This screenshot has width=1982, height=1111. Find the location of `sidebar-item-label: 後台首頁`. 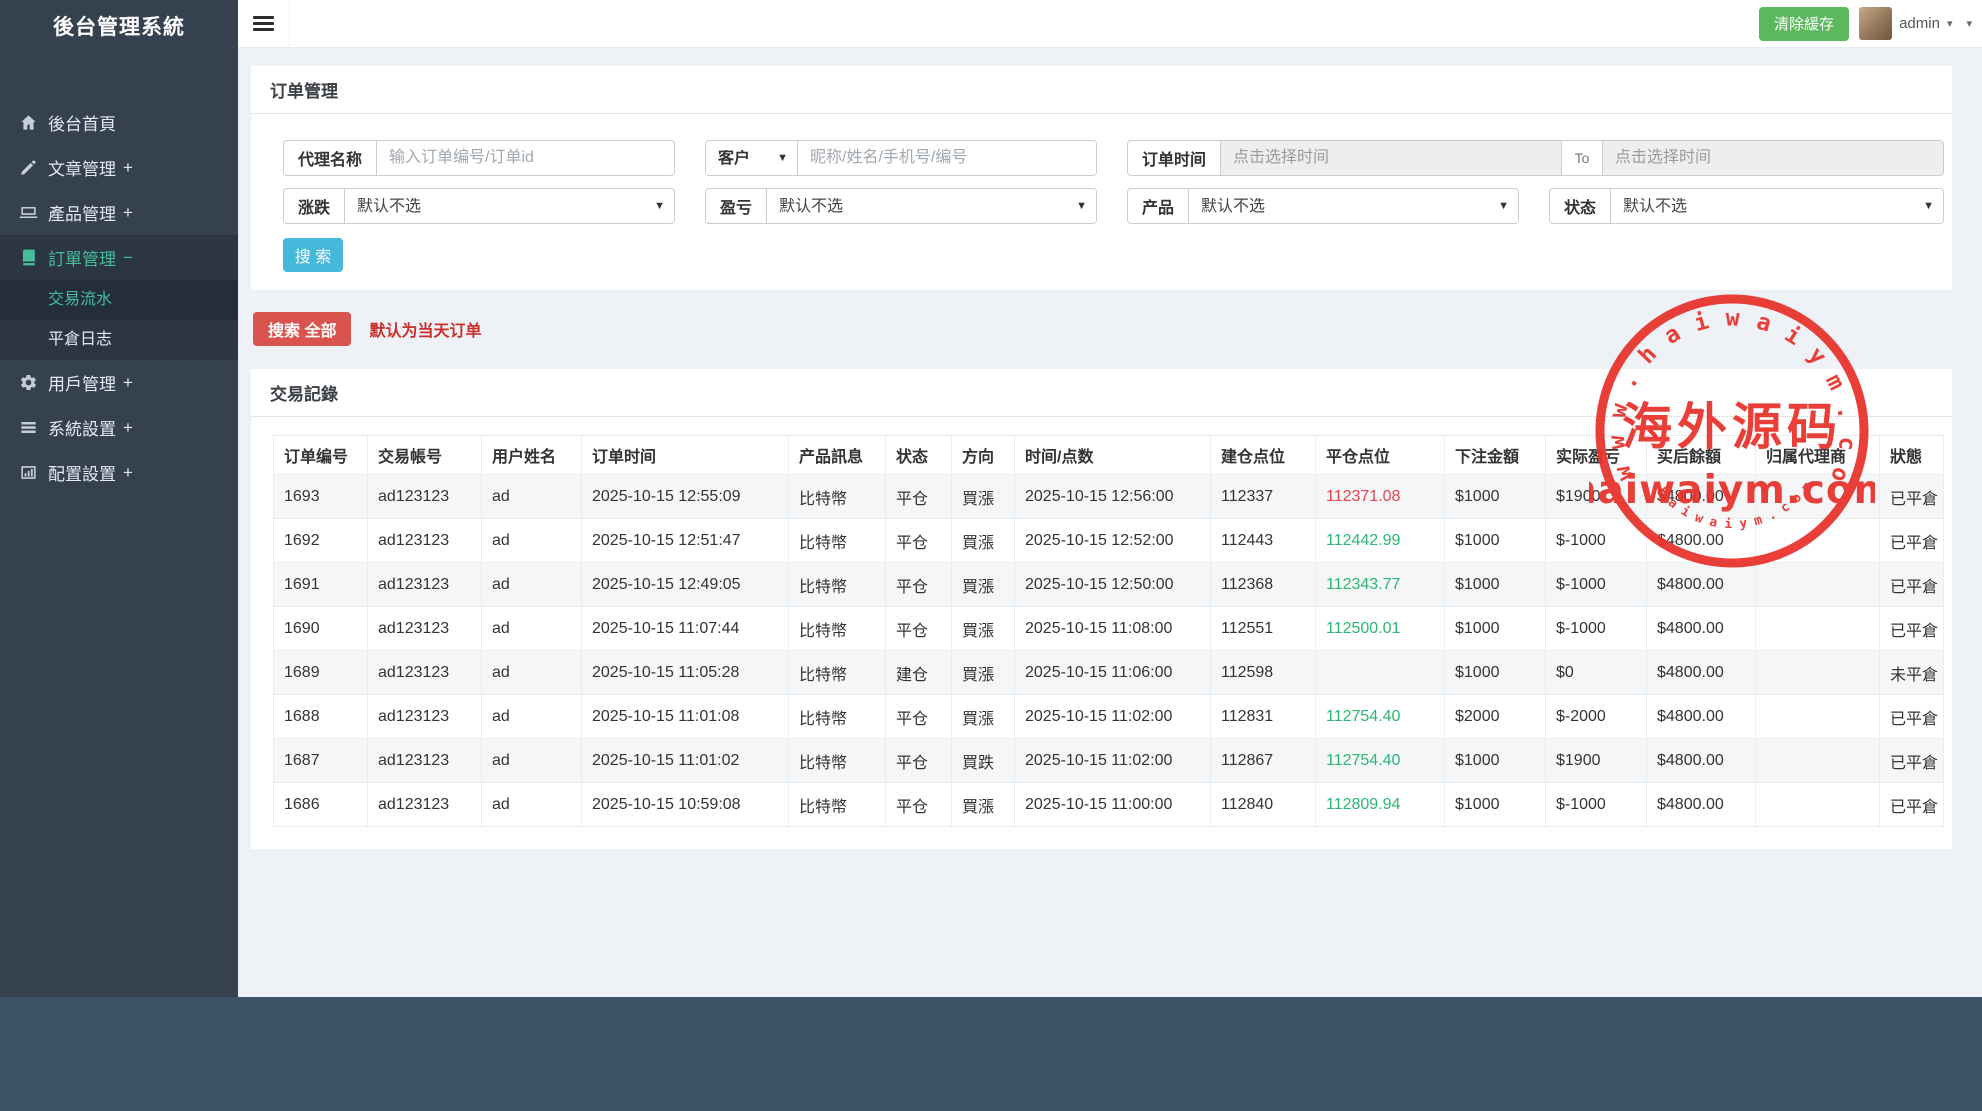

sidebar-item-label: 後台首頁 is located at coordinates (82, 124).